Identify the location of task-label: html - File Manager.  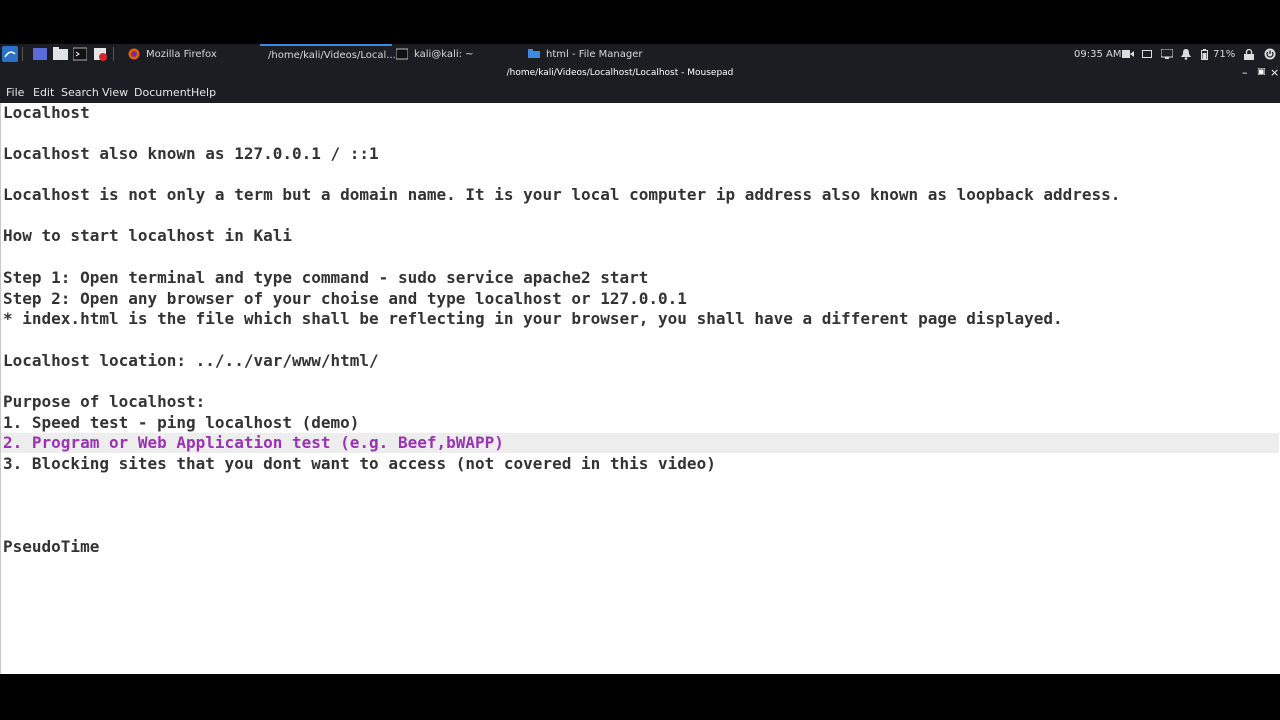
(594, 54).